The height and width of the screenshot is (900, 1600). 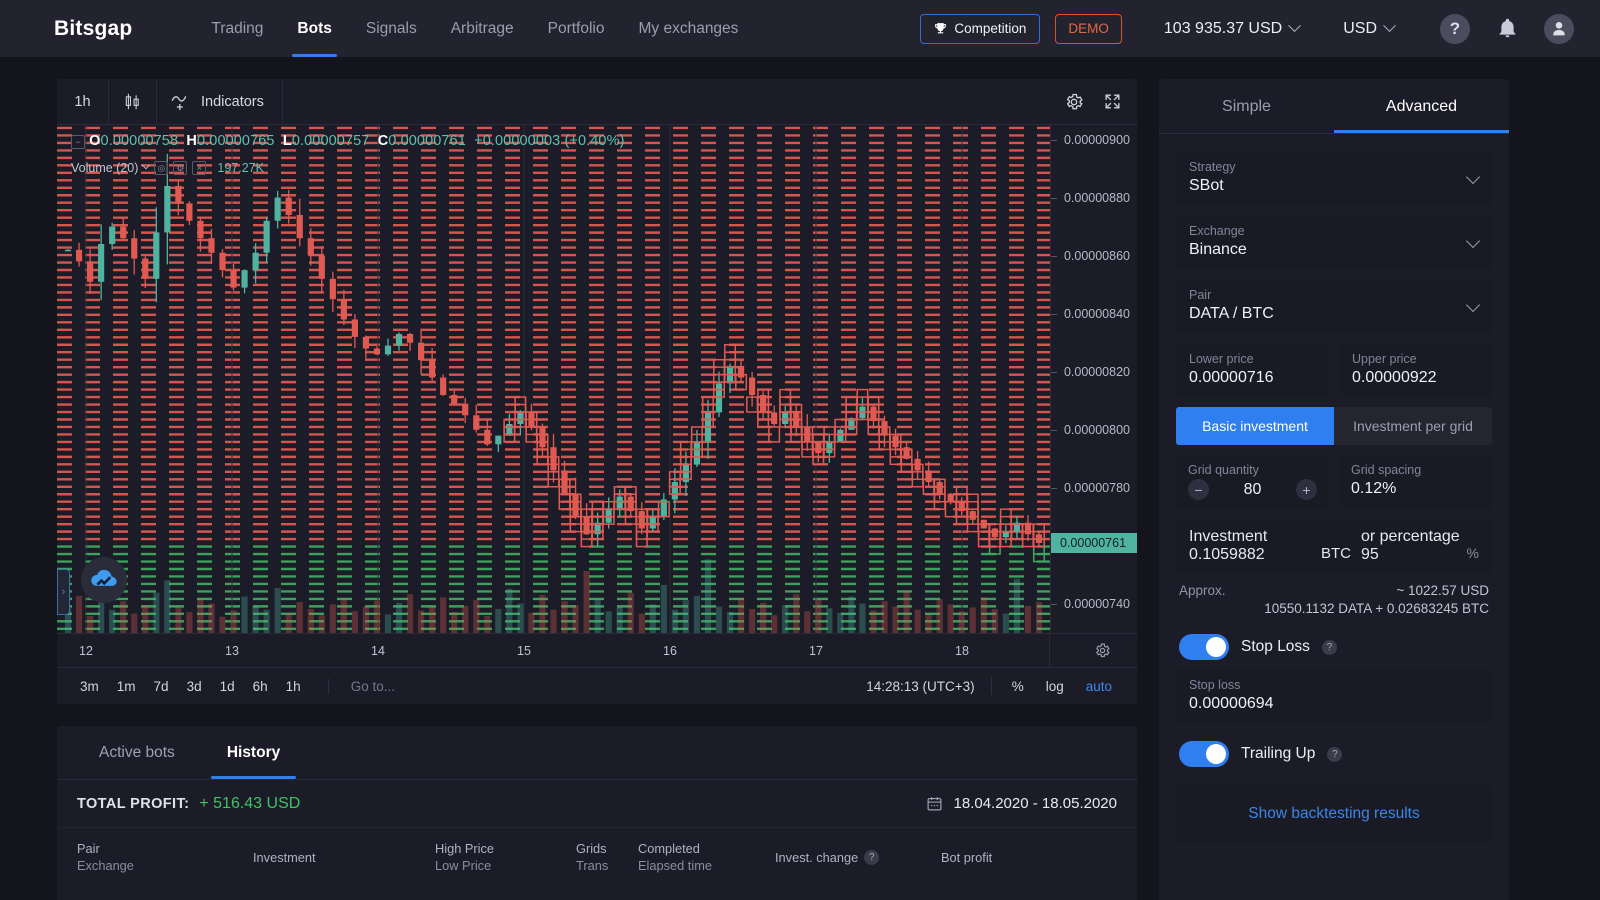 I want to click on tab-investment-per-grid: Investment per grid, so click(x=1413, y=426).